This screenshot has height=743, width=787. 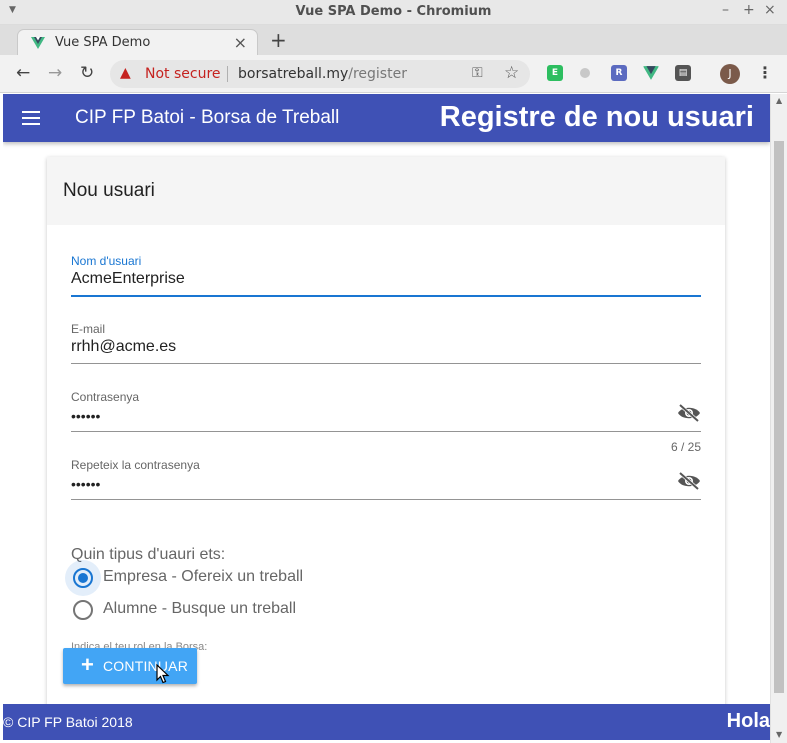 What do you see at coordinates (386, 722) in the screenshot?
I see `app-footer: © CIP FP Batoi 2018 Hola` at bounding box center [386, 722].